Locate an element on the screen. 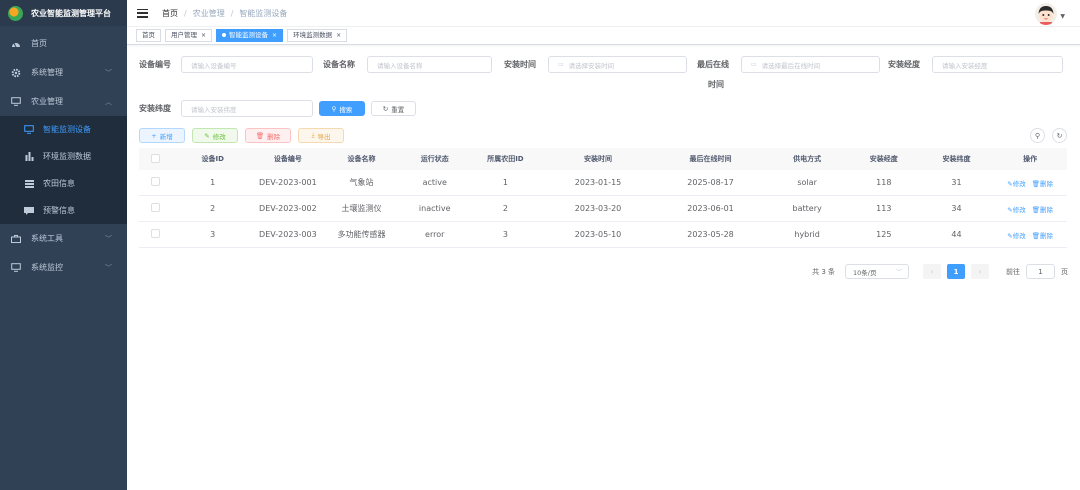 This screenshot has width=1080, height=490. column-header: 供电方式 is located at coordinates (807, 159).